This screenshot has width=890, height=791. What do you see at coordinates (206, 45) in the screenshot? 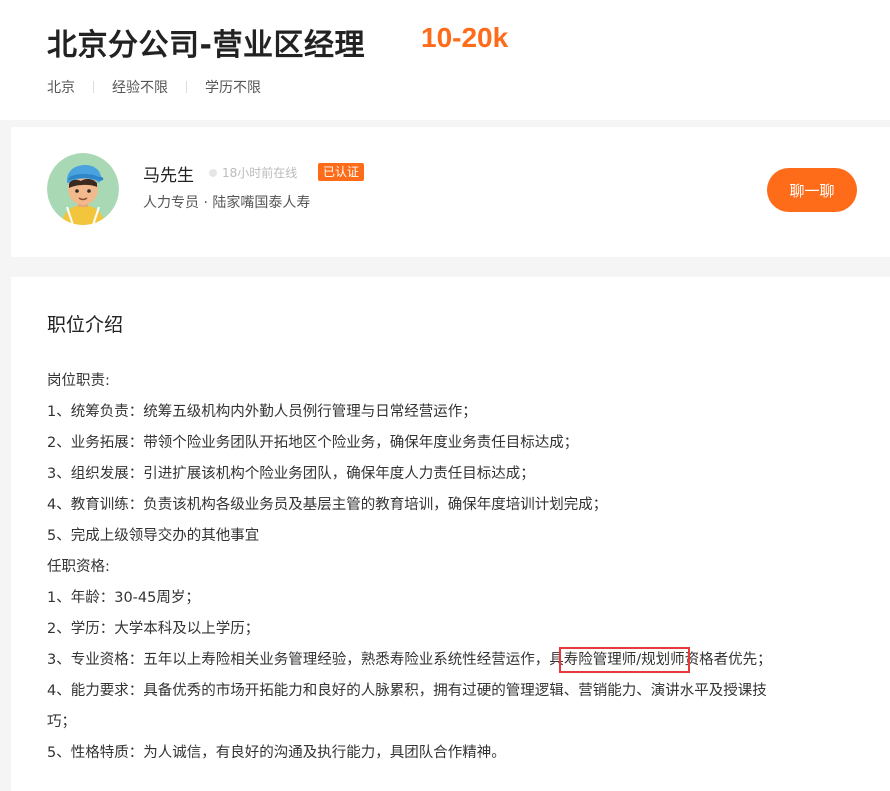
I see `job-title: 北京分公司-营业区经理` at bounding box center [206, 45].